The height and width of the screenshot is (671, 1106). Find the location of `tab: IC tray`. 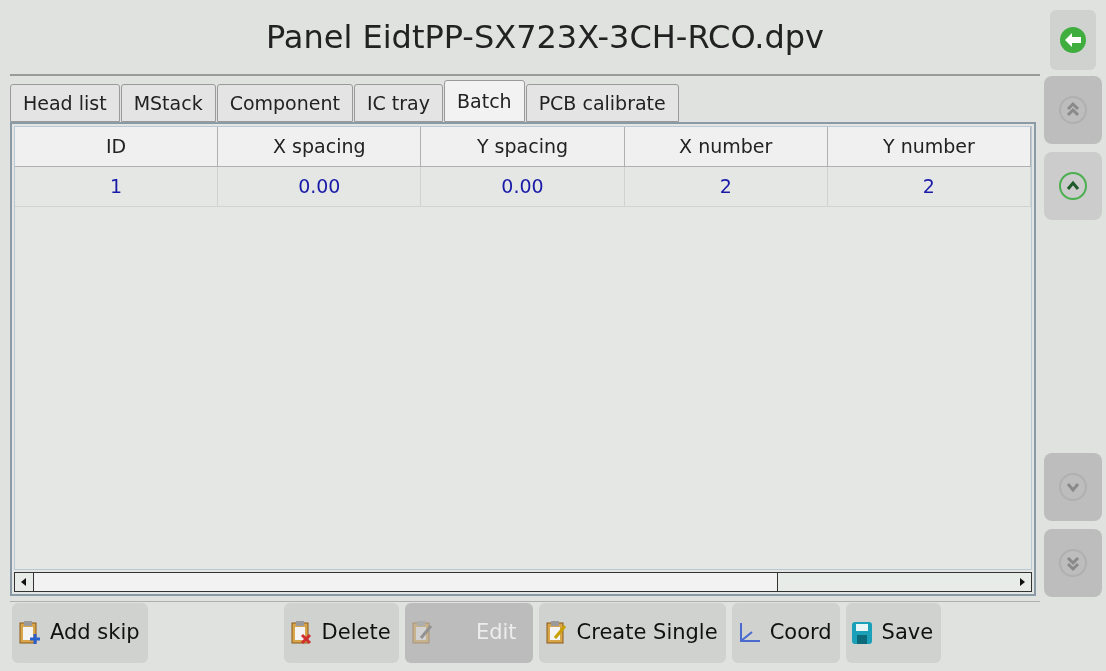

tab: IC tray is located at coordinates (398, 103).